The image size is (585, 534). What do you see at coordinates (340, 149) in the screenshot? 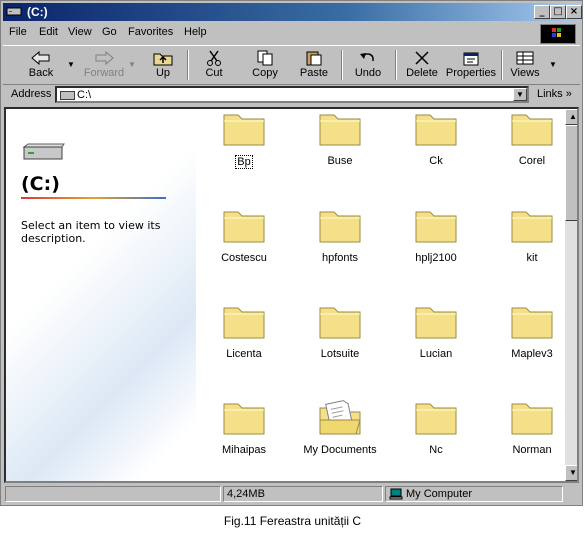
I see `folder-item: Buse` at bounding box center [340, 149].